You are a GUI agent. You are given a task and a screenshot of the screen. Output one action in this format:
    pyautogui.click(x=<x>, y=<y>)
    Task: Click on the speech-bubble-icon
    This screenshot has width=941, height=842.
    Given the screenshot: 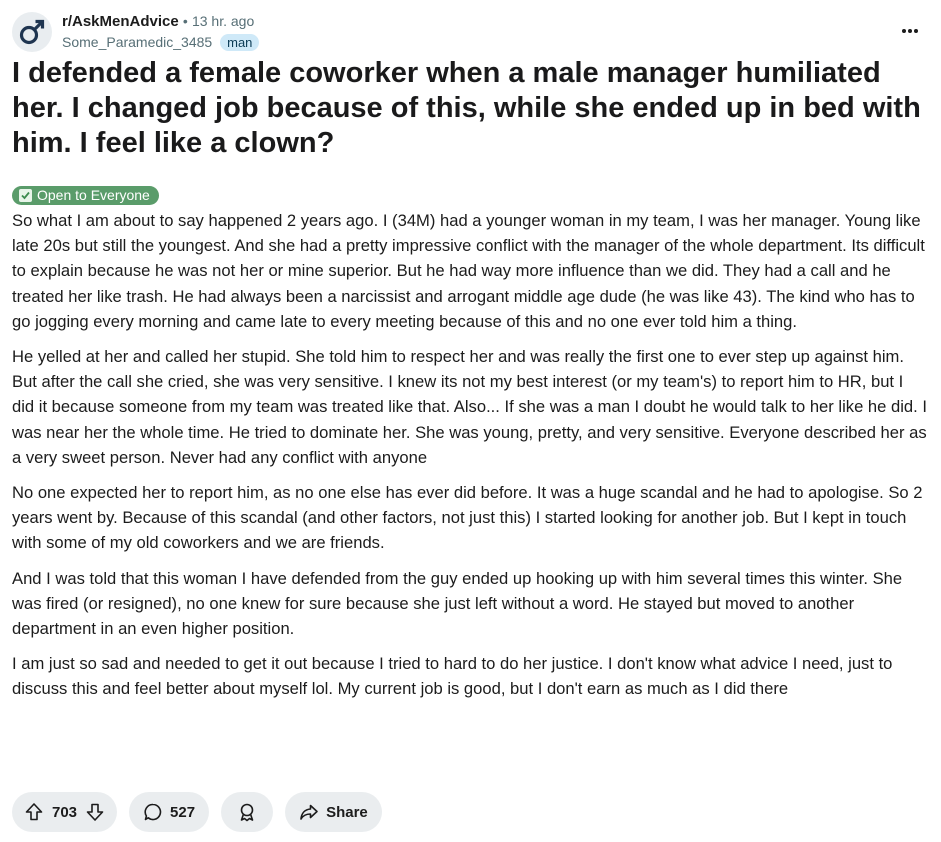 What is the action you would take?
    pyautogui.click(x=153, y=812)
    